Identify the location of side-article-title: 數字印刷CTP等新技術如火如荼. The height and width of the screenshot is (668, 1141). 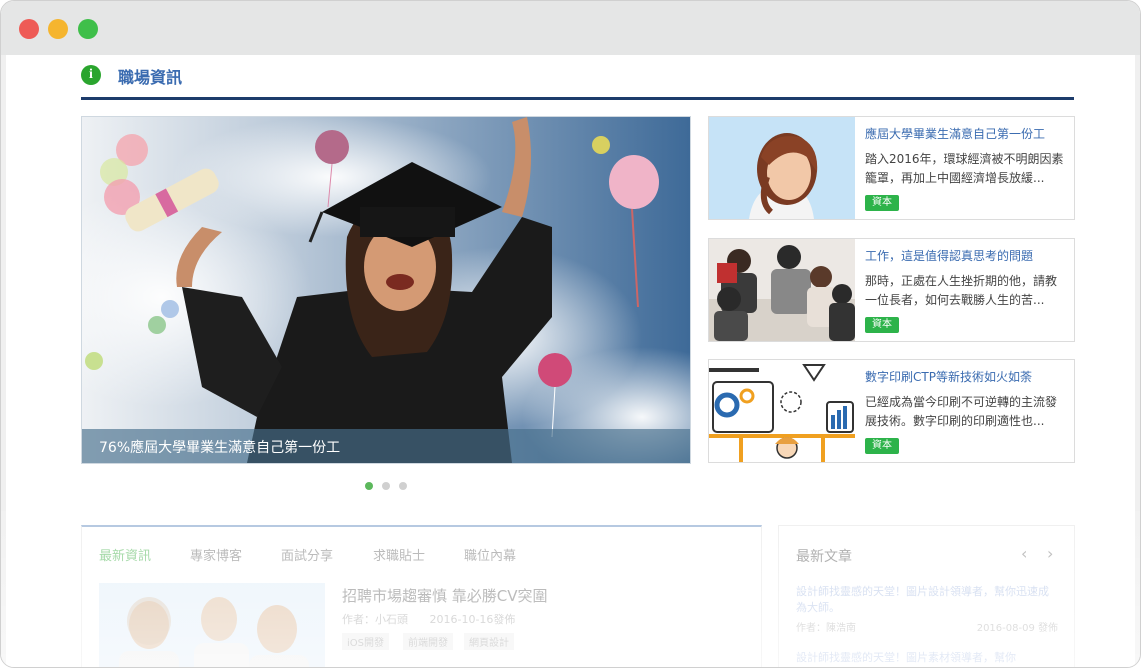
(948, 376).